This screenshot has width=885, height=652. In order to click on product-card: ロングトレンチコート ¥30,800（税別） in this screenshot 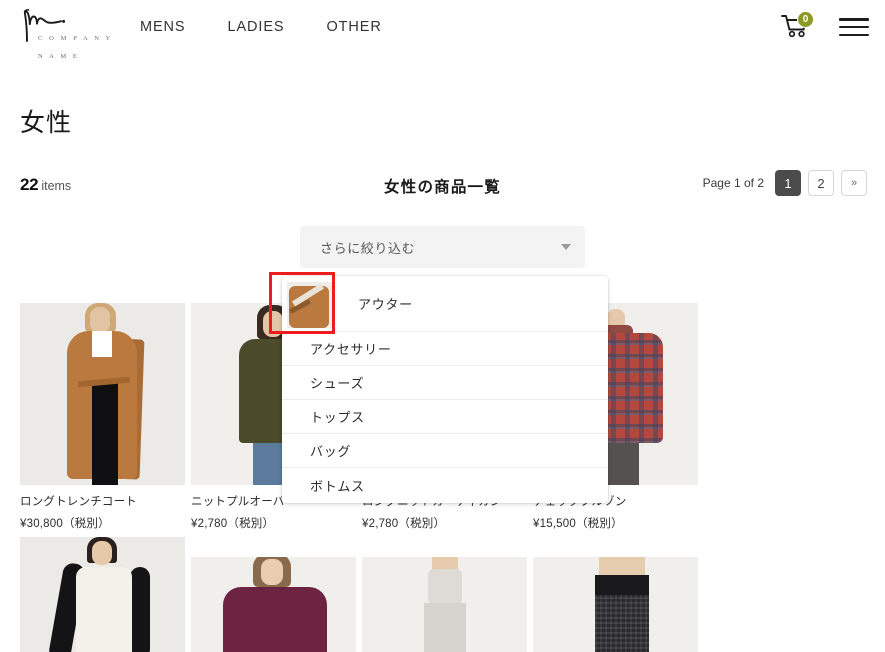, I will do `click(102, 417)`.